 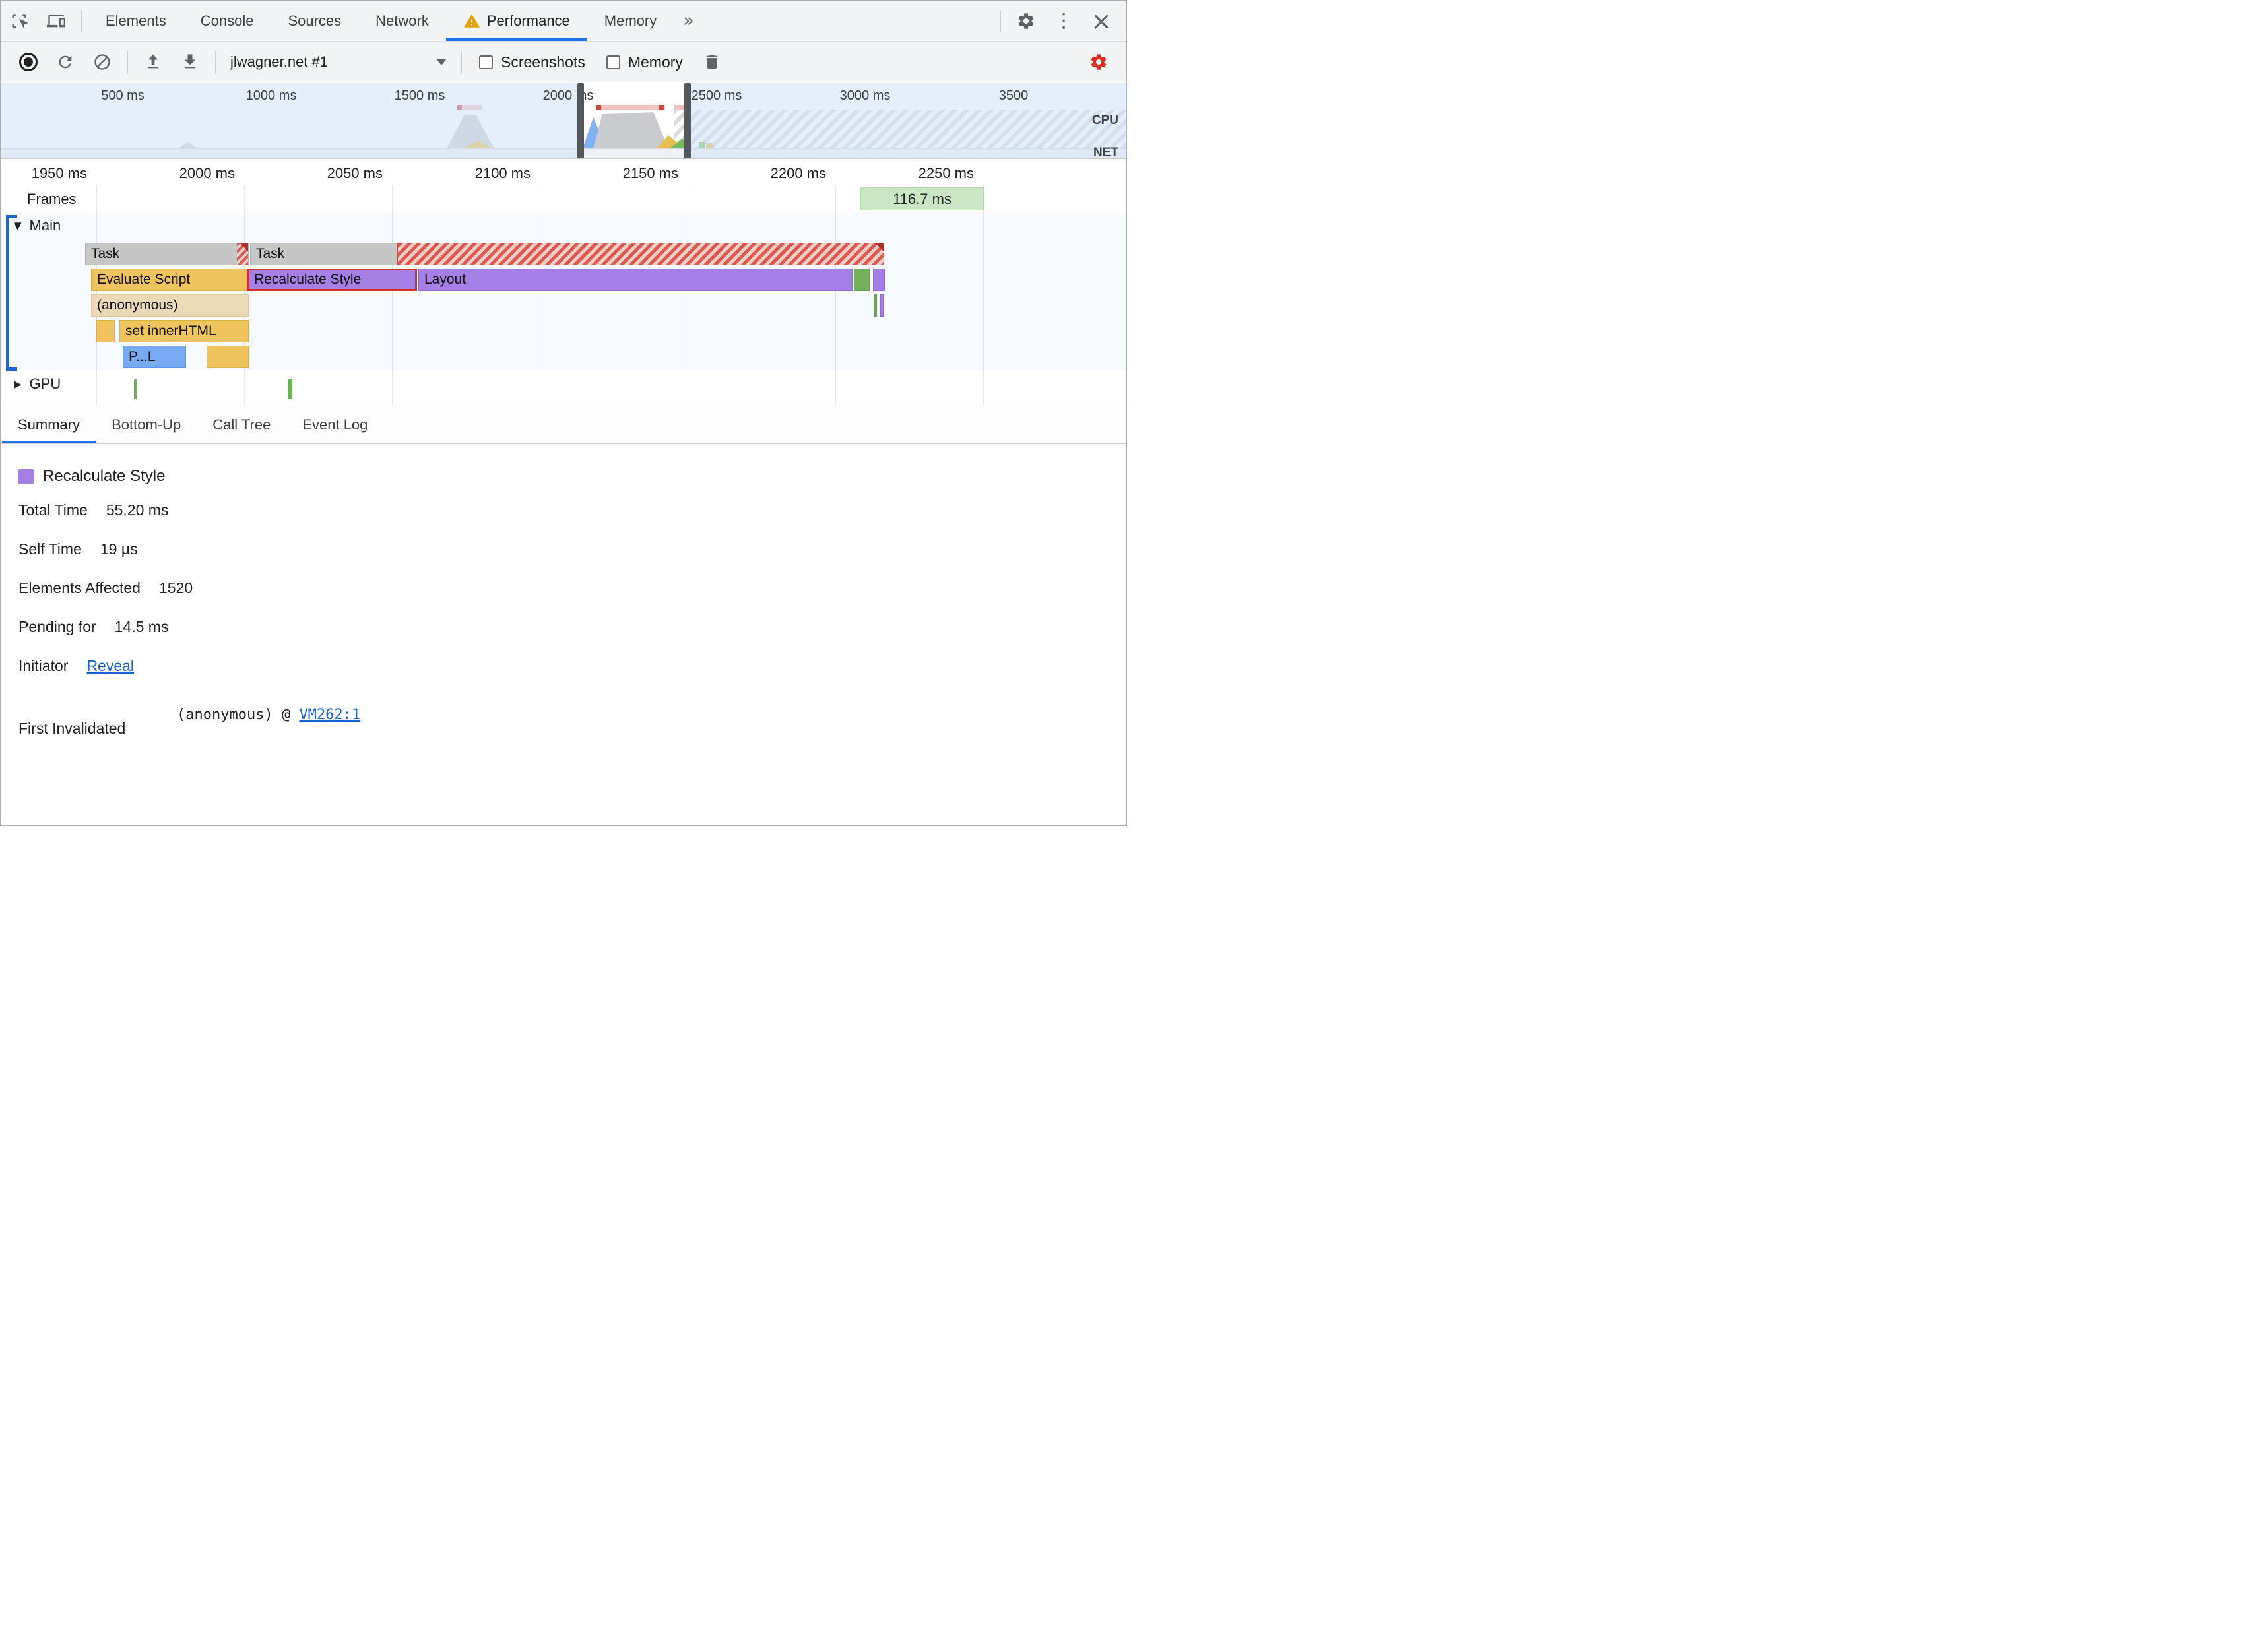 What do you see at coordinates (946, 173) in the screenshot?
I see `ruler-tick: 2250 ms` at bounding box center [946, 173].